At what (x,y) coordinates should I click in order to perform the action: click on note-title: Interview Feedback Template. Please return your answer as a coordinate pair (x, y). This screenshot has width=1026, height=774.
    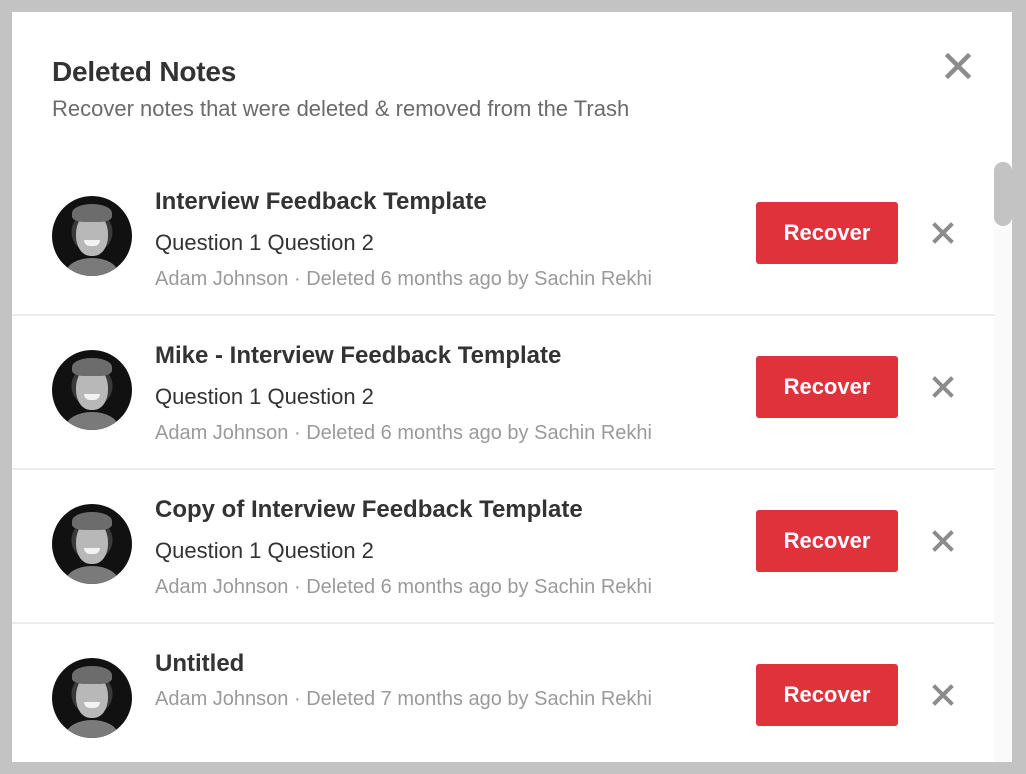
    Looking at the image, I should click on (321, 201).